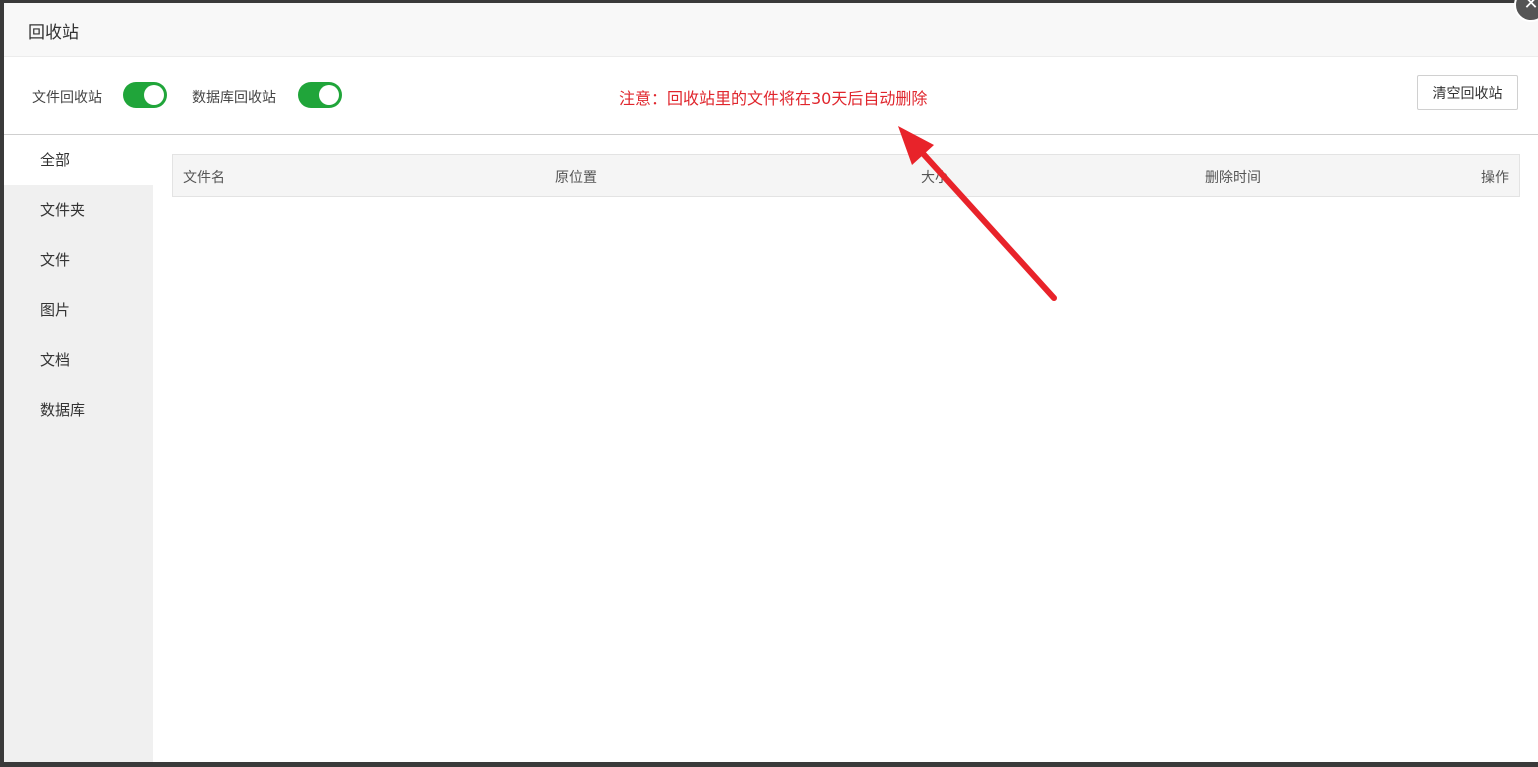 This screenshot has width=1538, height=767. What do you see at coordinates (55, 160) in the screenshot?
I see `sidebar-item-label: 全部` at bounding box center [55, 160].